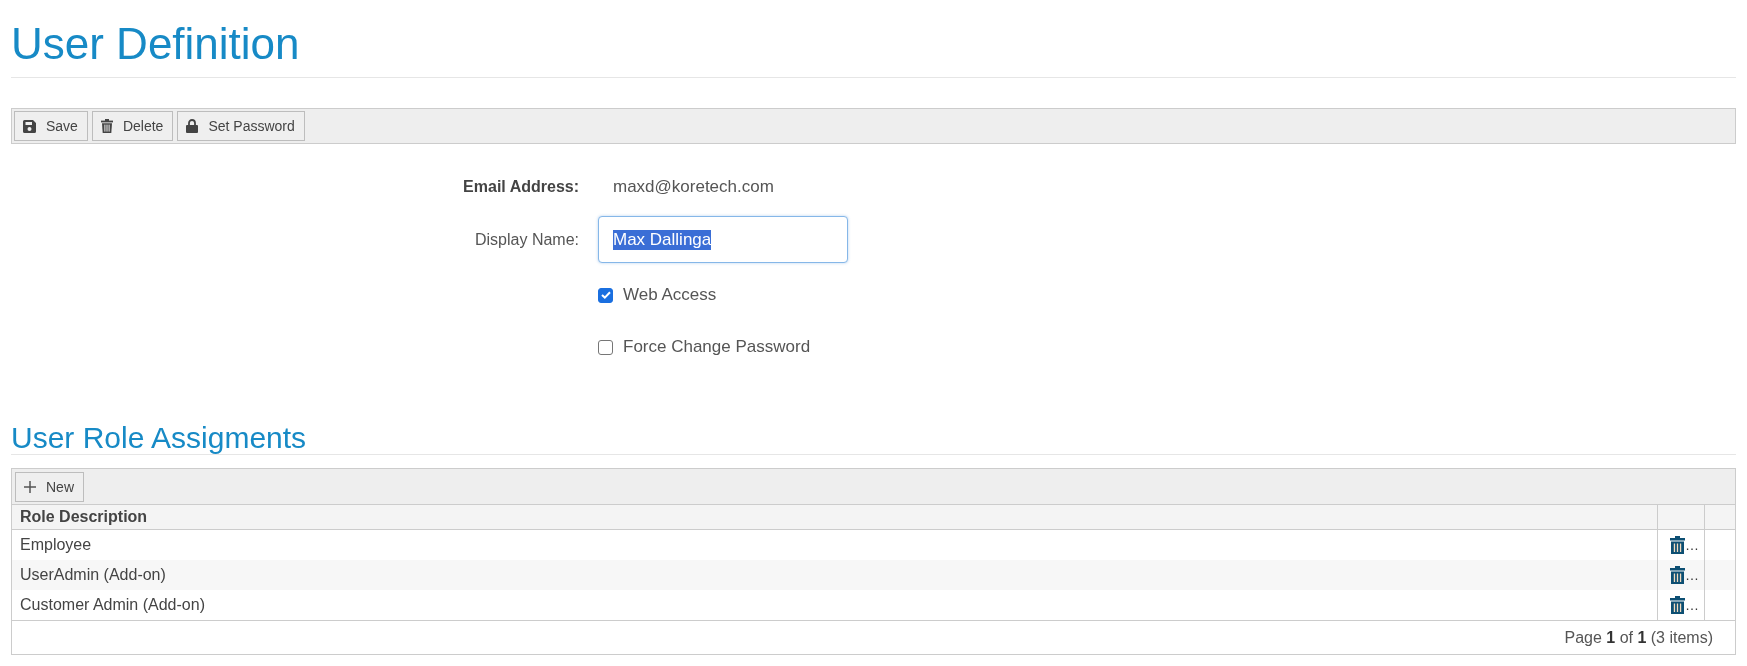 Image resolution: width=1747 pixels, height=666 pixels. Describe the element at coordinates (132, 126) in the screenshot. I see `delete-button: Delete` at that location.